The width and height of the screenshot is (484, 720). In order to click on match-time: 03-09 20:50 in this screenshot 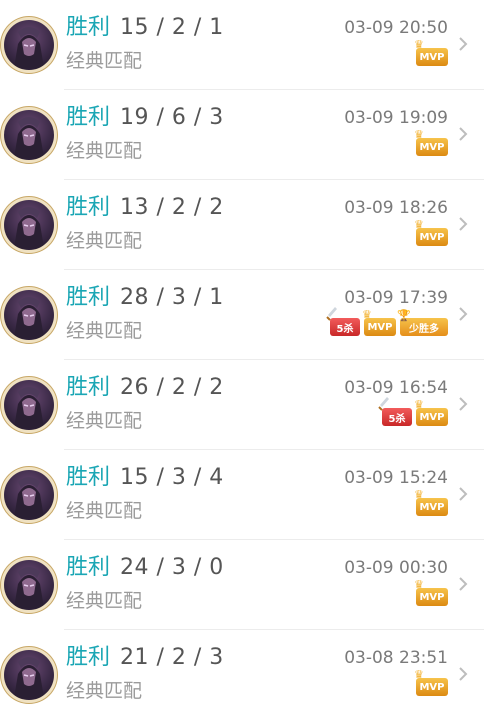, I will do `click(396, 28)`.